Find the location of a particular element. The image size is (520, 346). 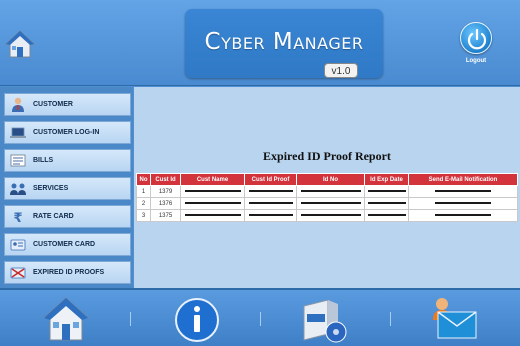

sidebar-item-label: RATE CARD is located at coordinates (53, 216).